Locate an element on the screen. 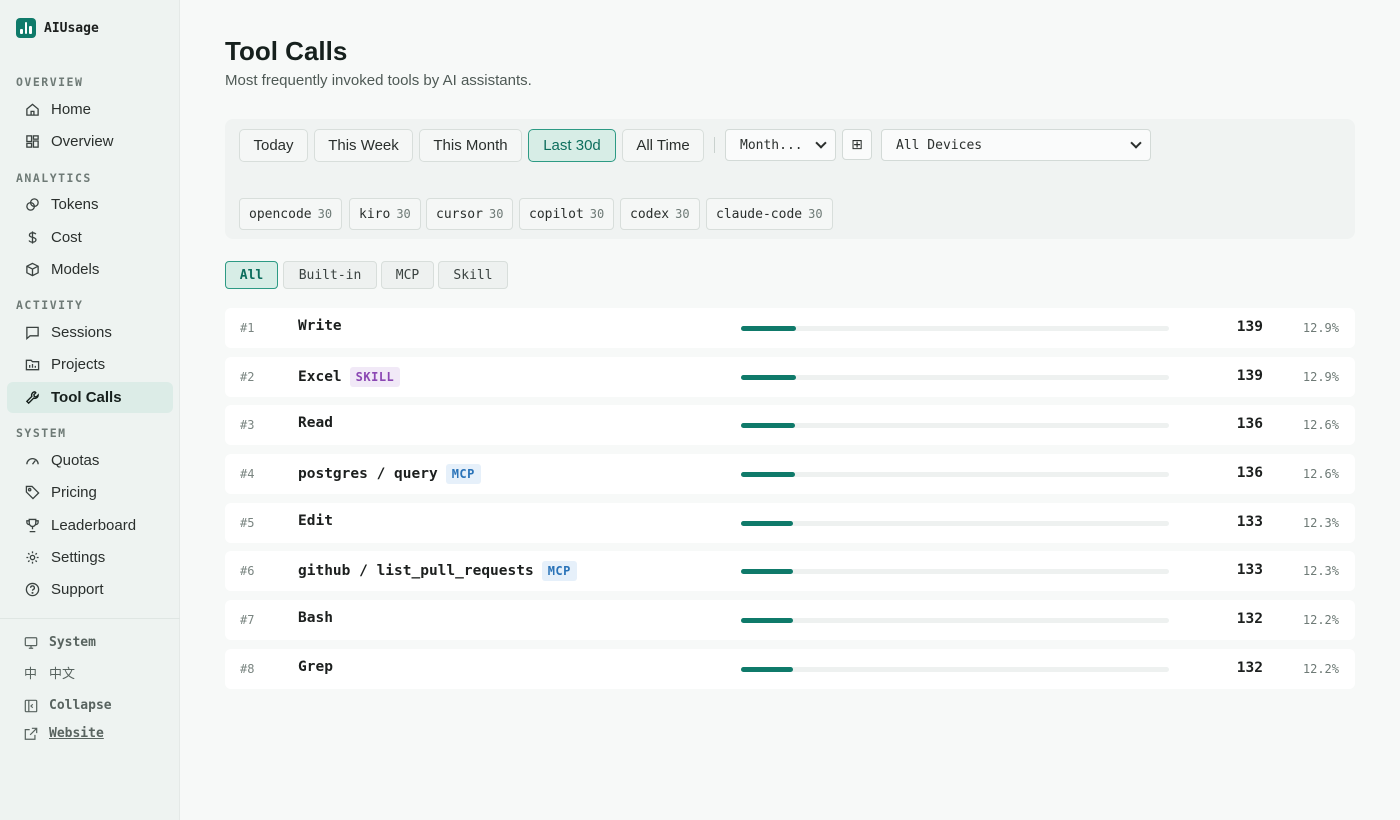 The image size is (1400, 820). filter-separator is located at coordinates (714, 145).